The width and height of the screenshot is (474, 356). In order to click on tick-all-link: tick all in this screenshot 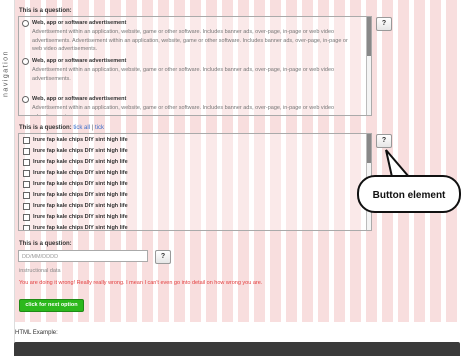, I will do `click(81, 128)`.